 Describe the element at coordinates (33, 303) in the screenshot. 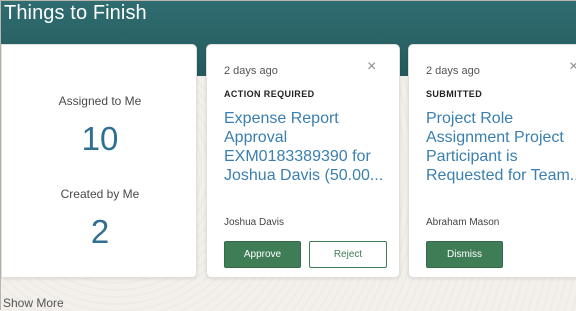

I see `show-more-link: Show More` at that location.